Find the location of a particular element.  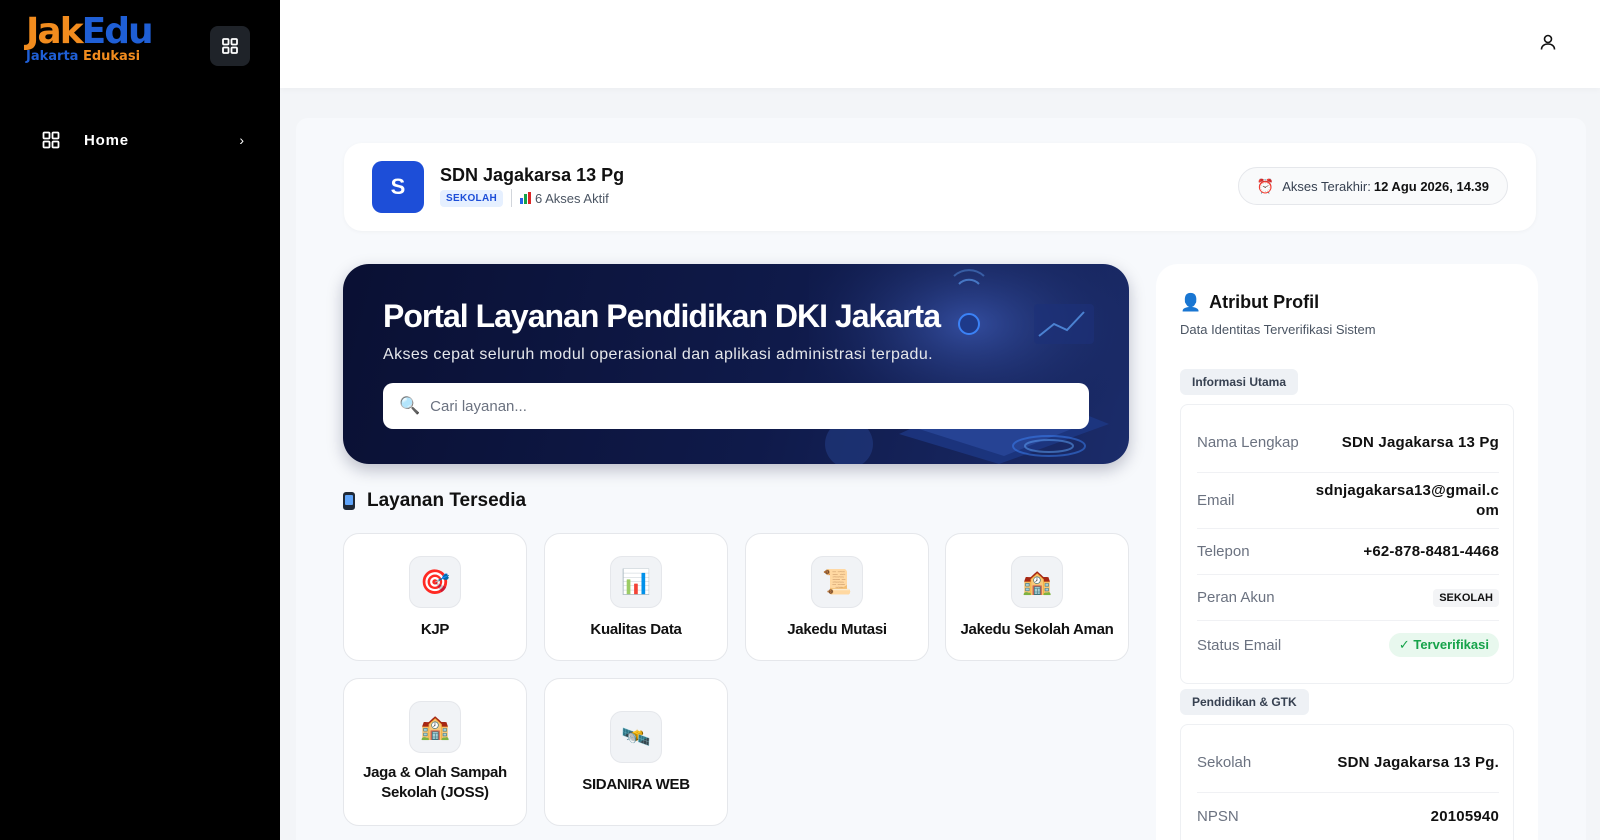

service-label: Jakedu Mutasi is located at coordinates (837, 629).